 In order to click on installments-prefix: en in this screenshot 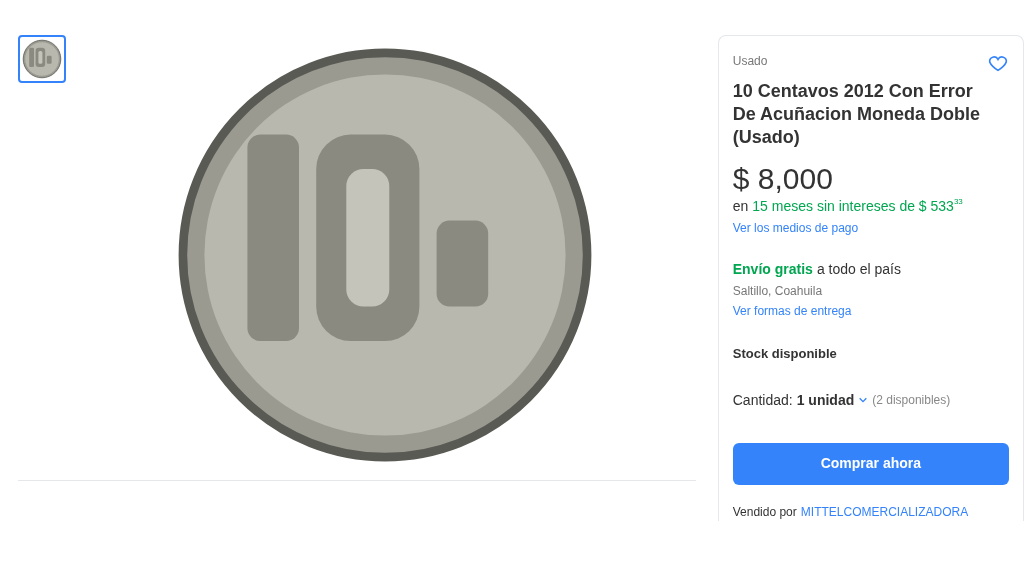, I will do `click(740, 206)`.